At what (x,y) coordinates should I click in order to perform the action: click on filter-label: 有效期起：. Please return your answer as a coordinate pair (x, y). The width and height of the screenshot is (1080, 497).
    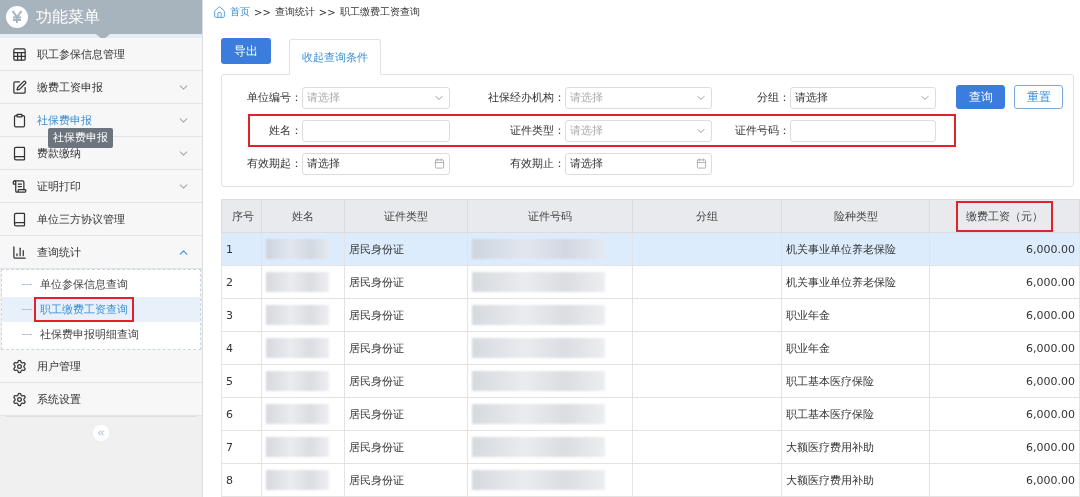
    Looking at the image, I should click on (274, 163).